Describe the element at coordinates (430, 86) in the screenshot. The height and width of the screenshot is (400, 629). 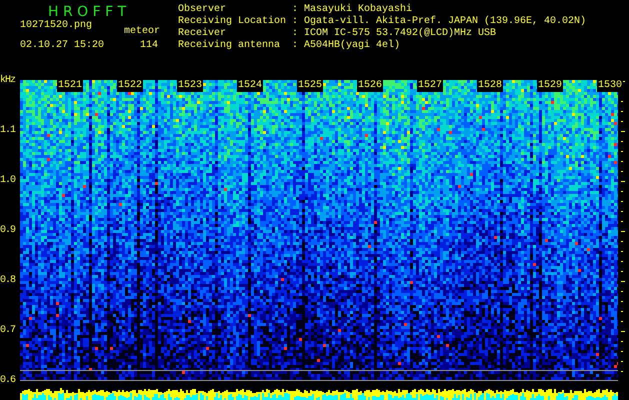
I see `time-label: 1527` at that location.